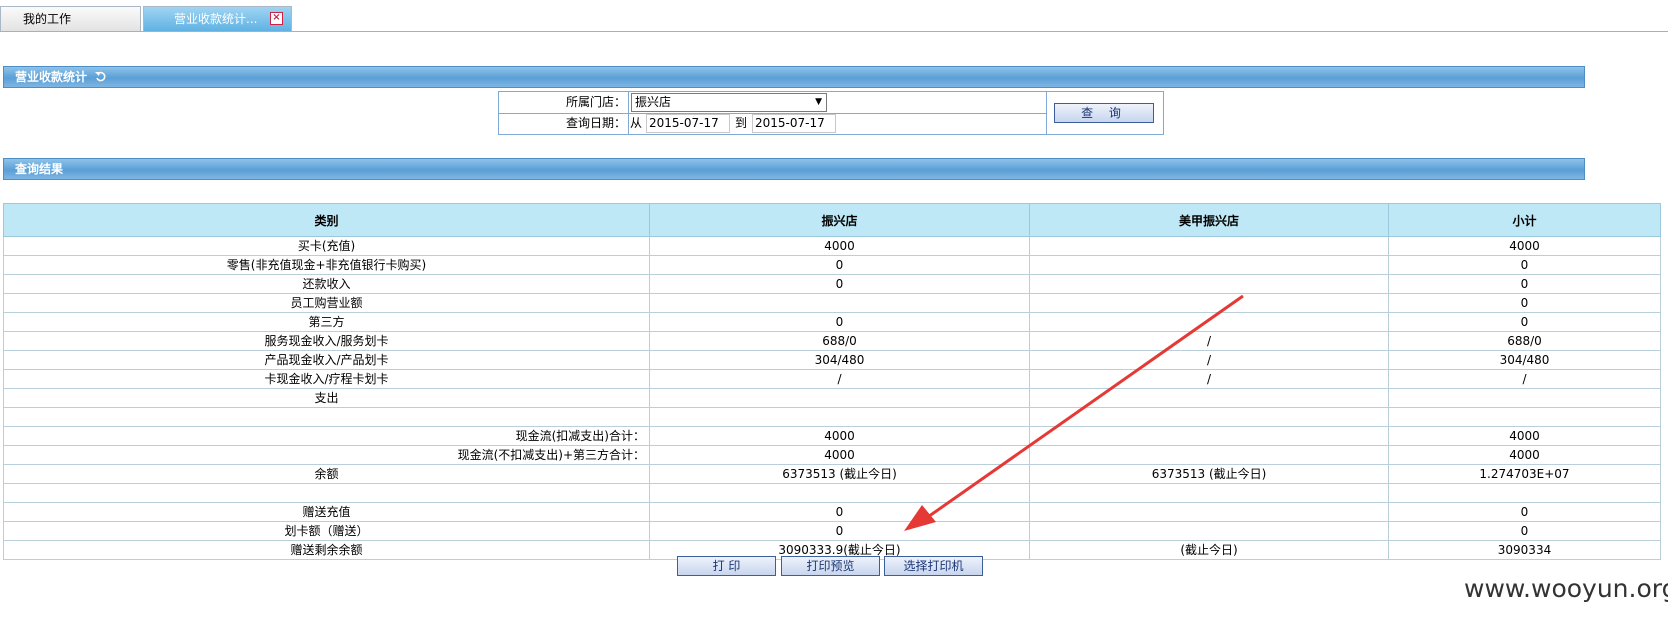 This screenshot has width=1668, height=617. I want to click on results-title-bar: 查询结果, so click(794, 169).